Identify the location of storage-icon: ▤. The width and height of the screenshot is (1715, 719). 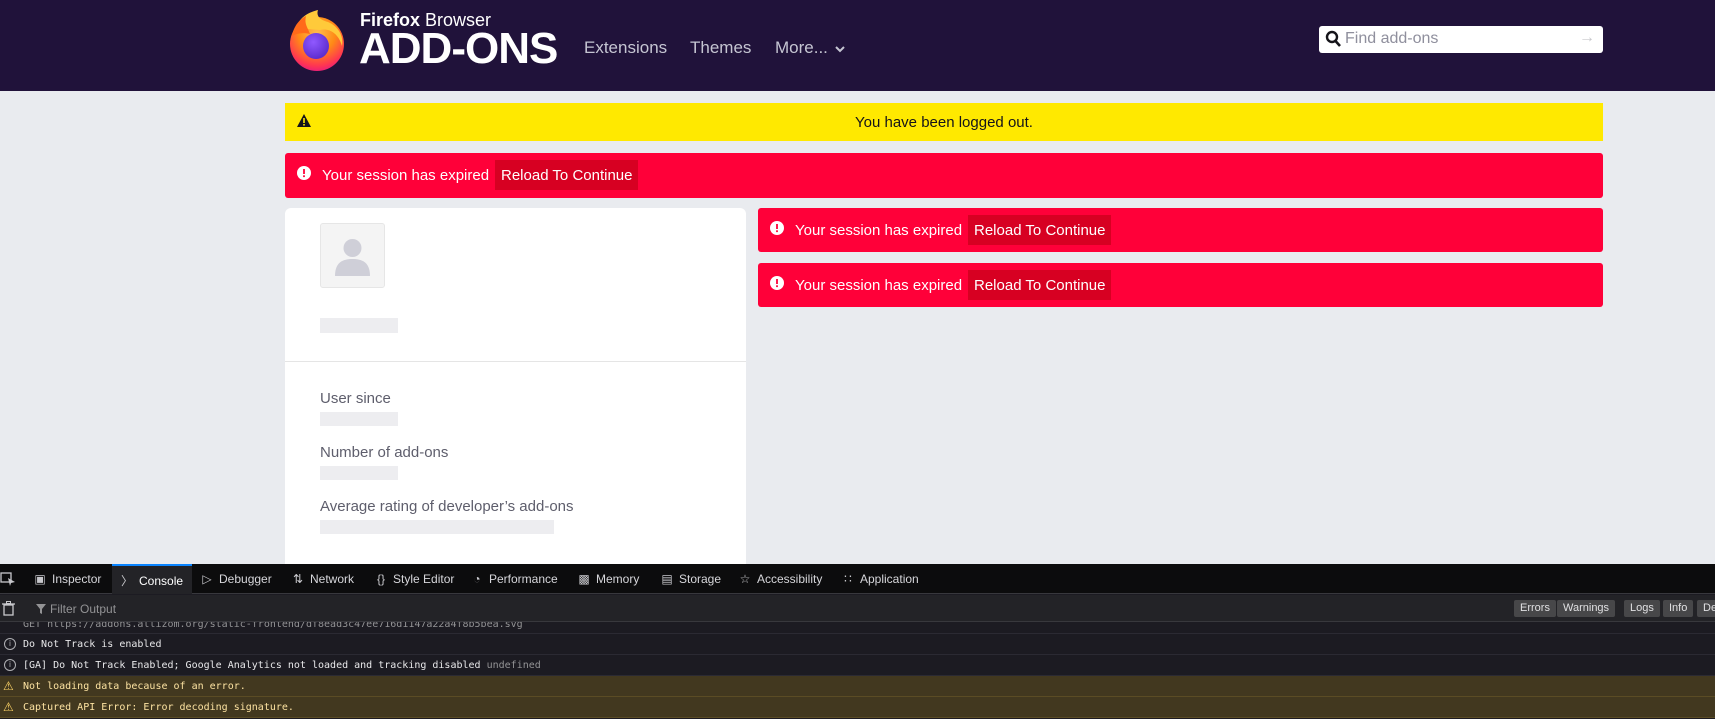
(667, 579).